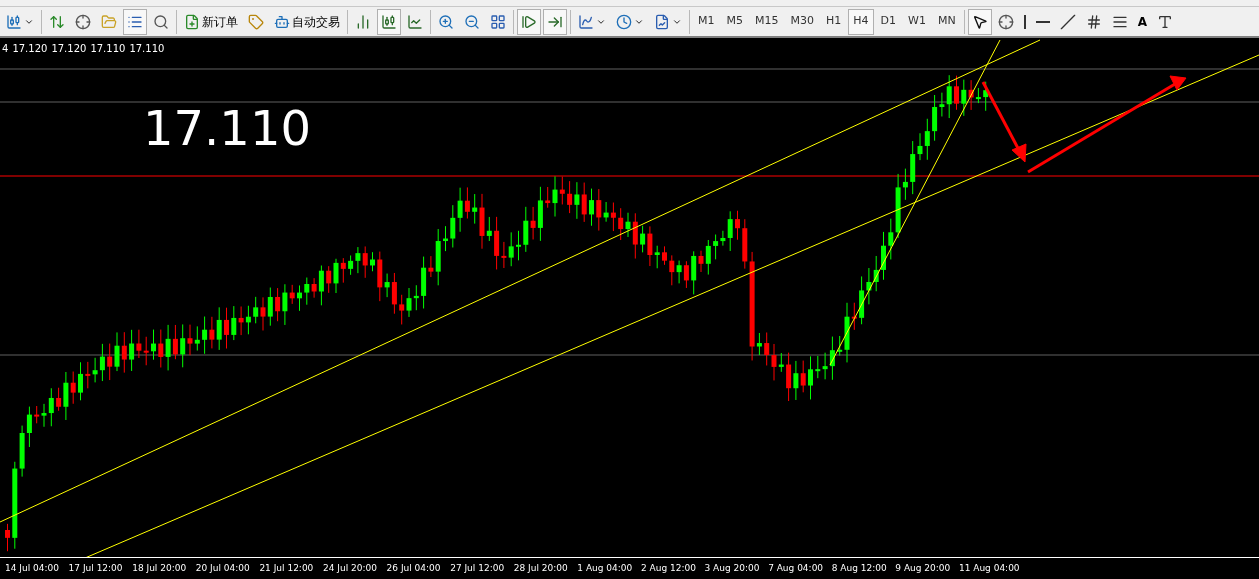 This screenshot has height=579, width=1259. What do you see at coordinates (363, 21) in the screenshot?
I see `bar-chart-icon` at bounding box center [363, 21].